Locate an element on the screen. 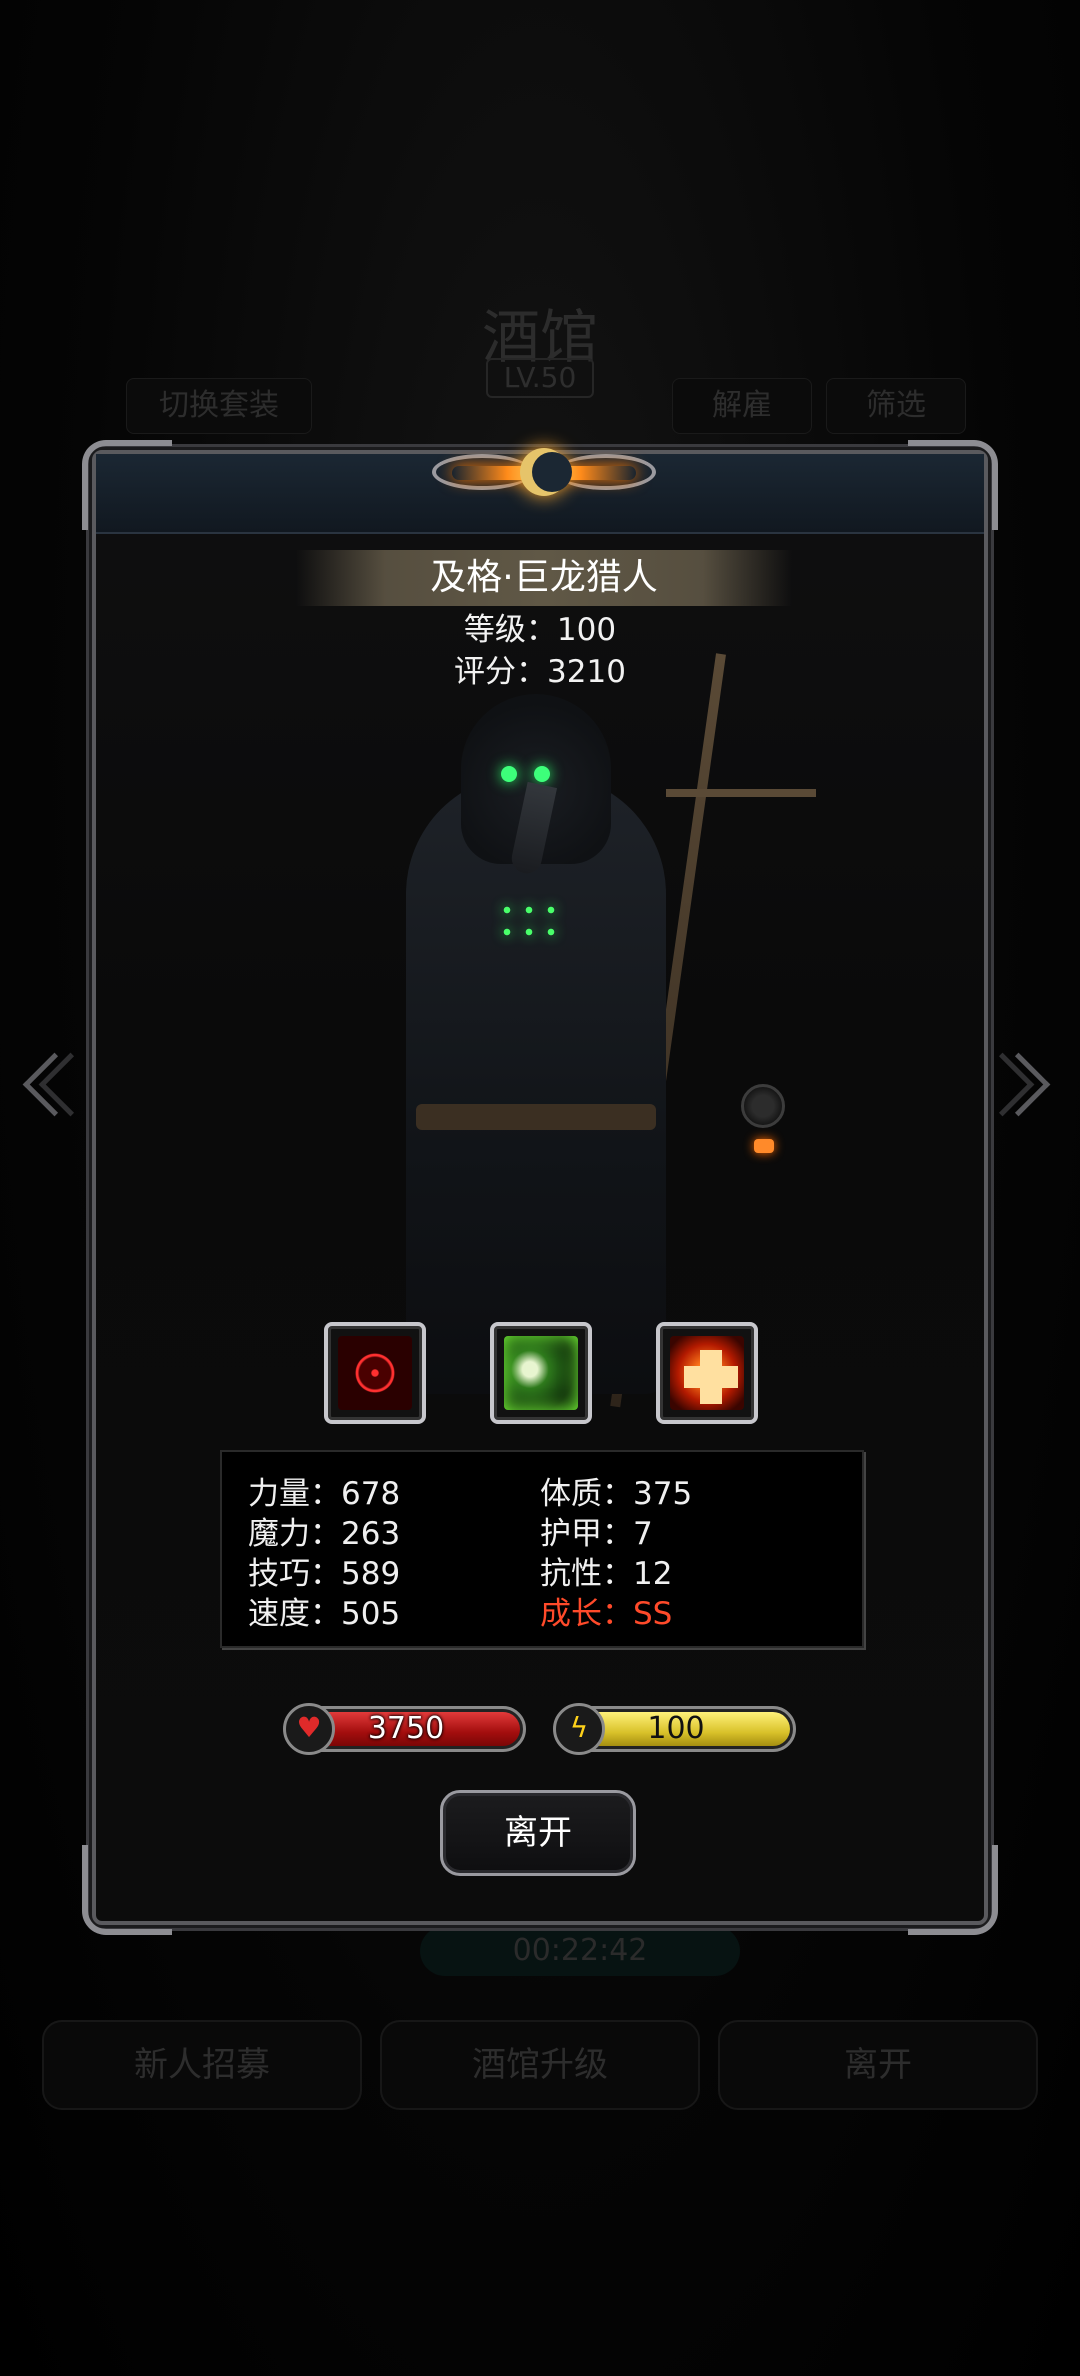 This screenshot has width=1080, height=2376. energy-bar: 100 ϟ is located at coordinates (674, 1729).